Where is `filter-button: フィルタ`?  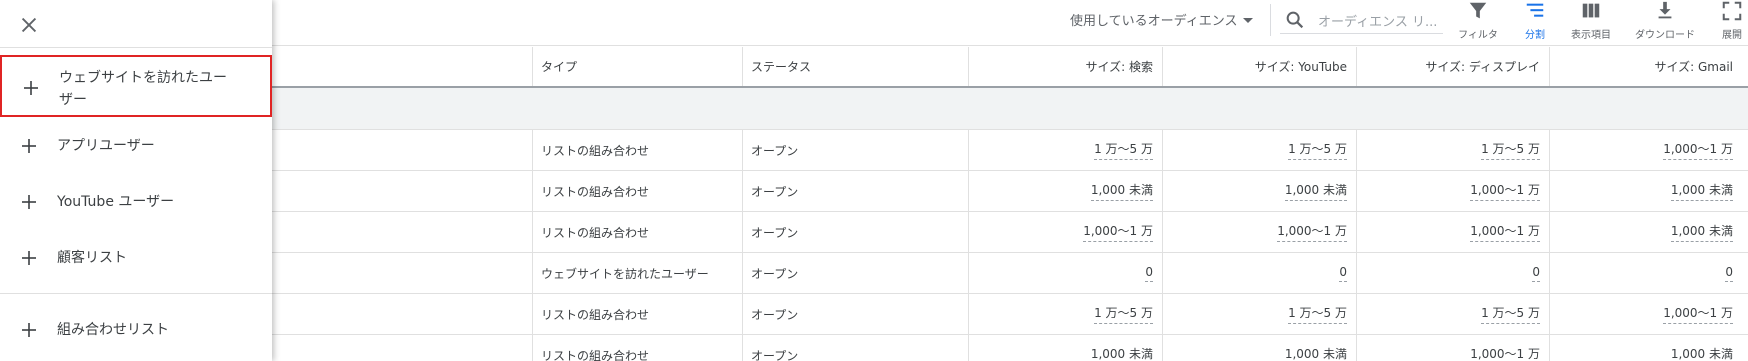
filter-button: フィルタ is located at coordinates (1478, 20).